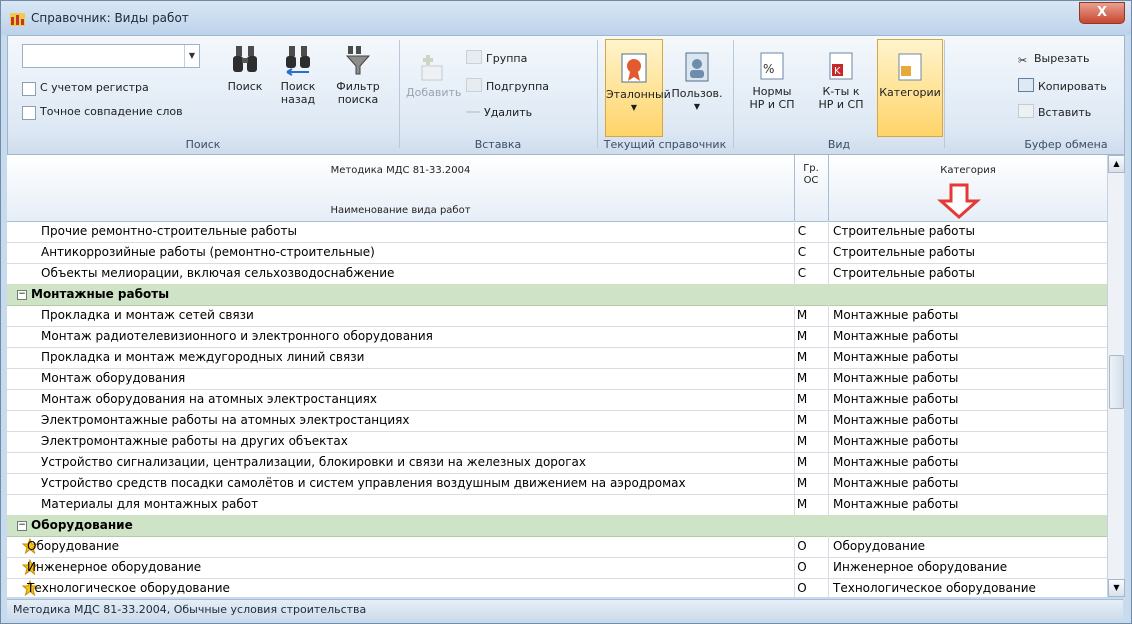 The height and width of the screenshot is (624, 1132). I want to click on category-cell: Технологическое оборудование, so click(934, 588).